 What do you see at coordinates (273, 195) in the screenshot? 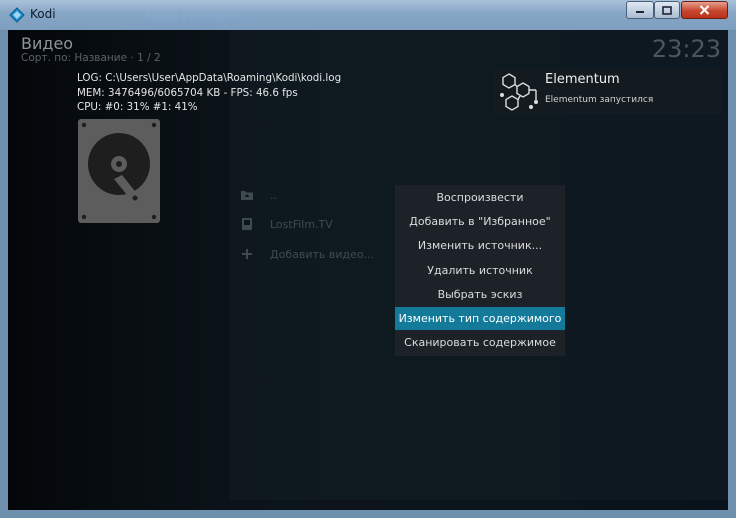
I see `list-item-label: ..` at bounding box center [273, 195].